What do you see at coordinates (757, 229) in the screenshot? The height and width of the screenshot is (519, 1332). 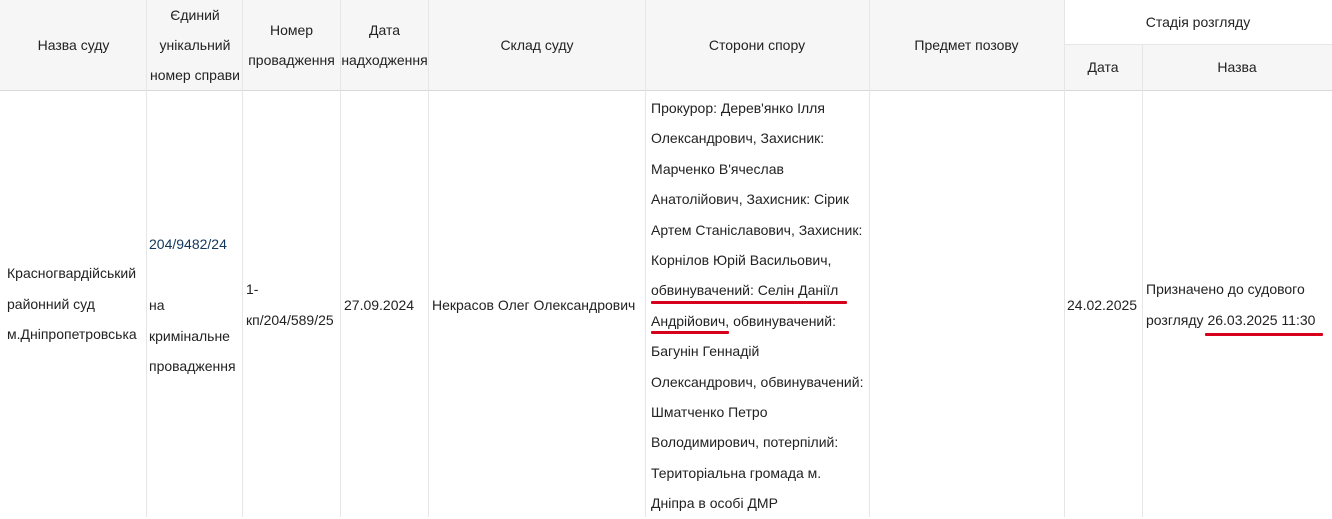 I see `party-line: Артем Станіславович, Захисник:` at bounding box center [757, 229].